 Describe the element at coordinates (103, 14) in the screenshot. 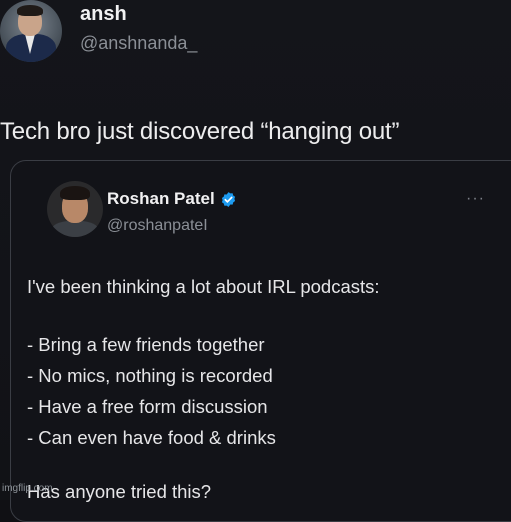

I see `author-name: ansh` at that location.